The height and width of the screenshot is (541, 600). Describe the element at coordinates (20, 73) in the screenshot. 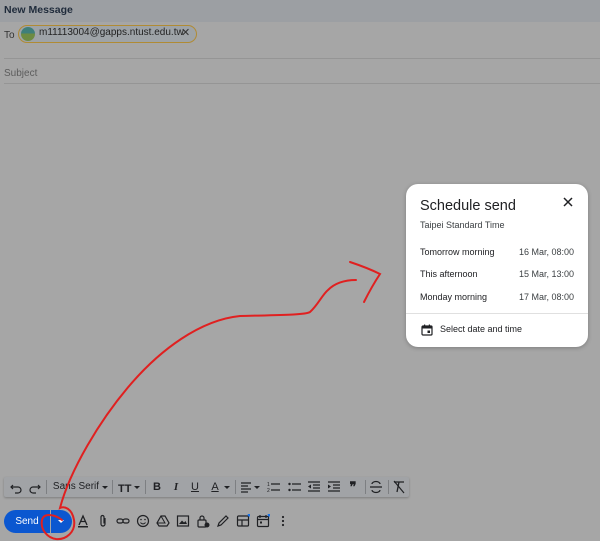

I see `subject-input: Subject` at that location.